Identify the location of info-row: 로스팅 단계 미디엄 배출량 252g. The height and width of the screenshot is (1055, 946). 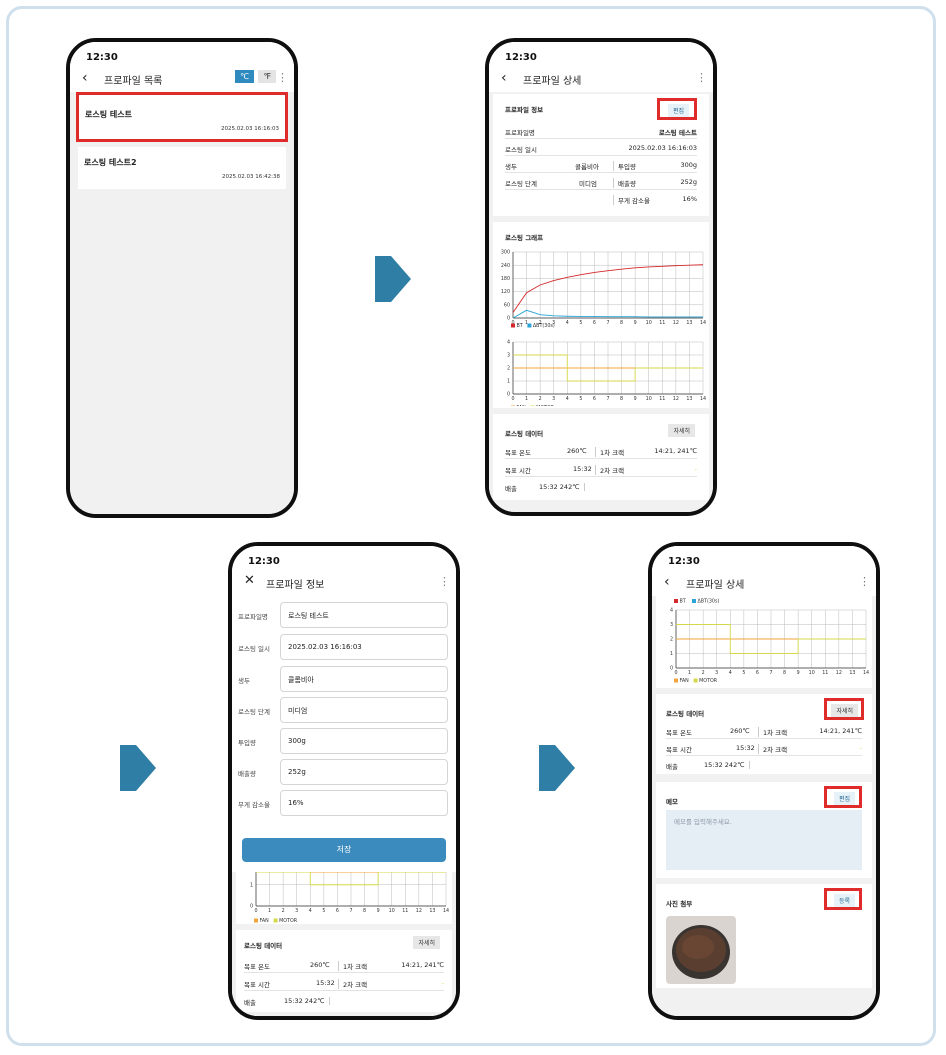
(601, 182).